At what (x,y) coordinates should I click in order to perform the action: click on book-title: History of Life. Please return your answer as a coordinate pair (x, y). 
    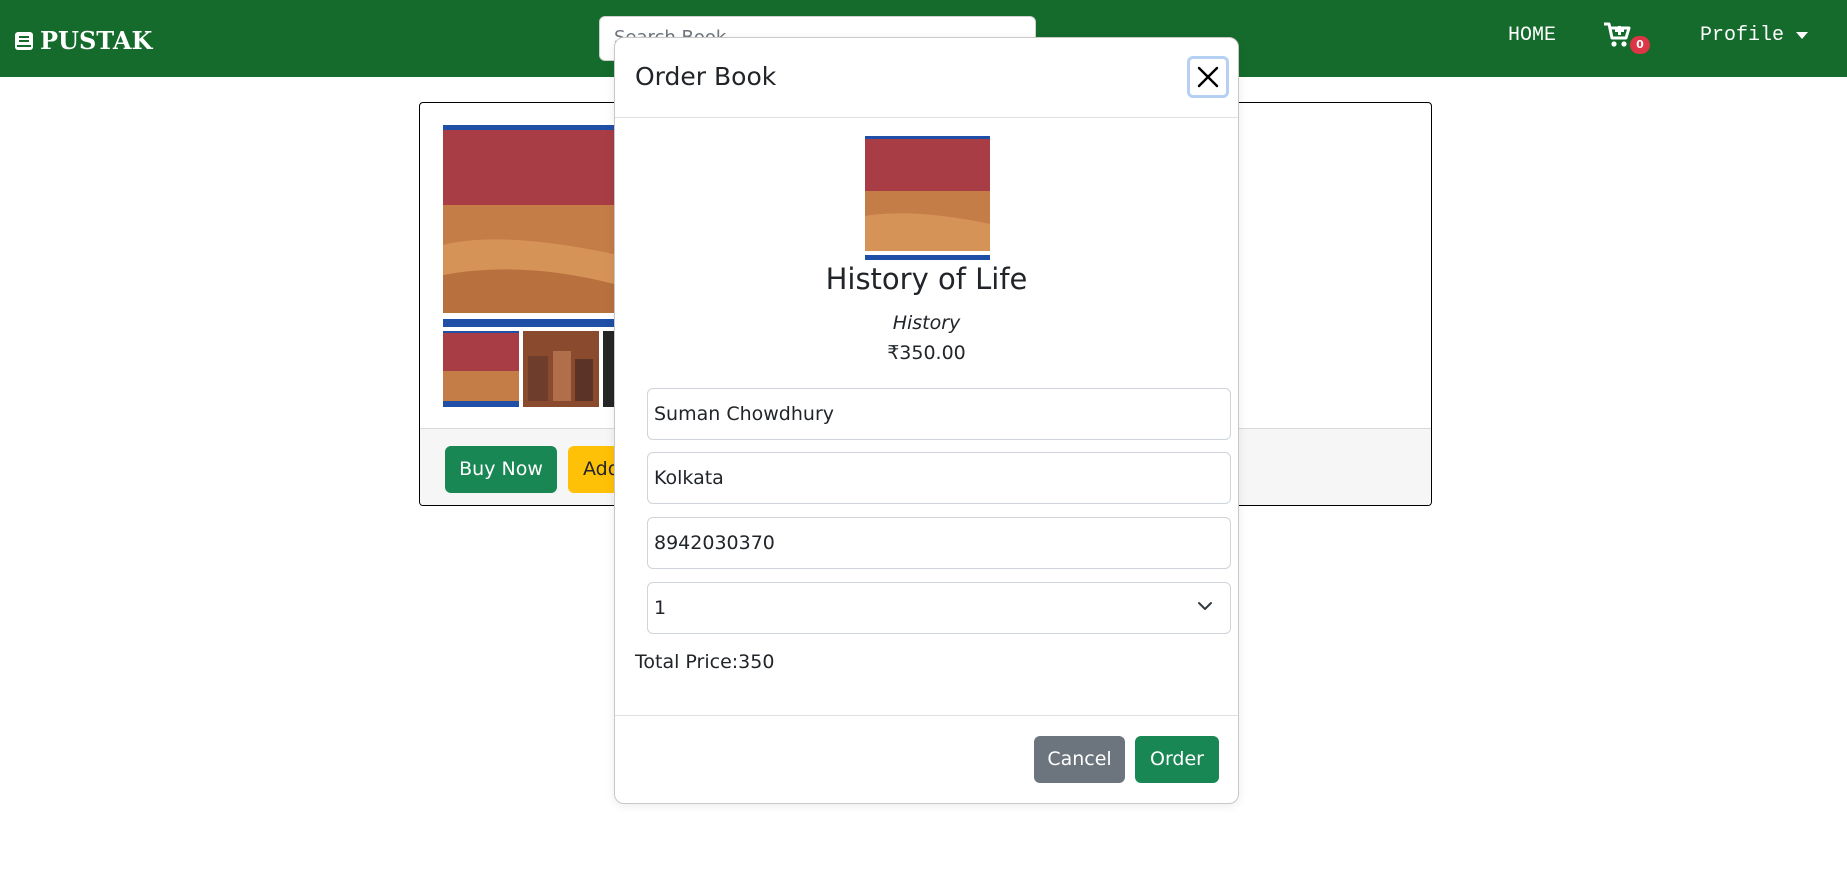
    Looking at the image, I should click on (926, 279).